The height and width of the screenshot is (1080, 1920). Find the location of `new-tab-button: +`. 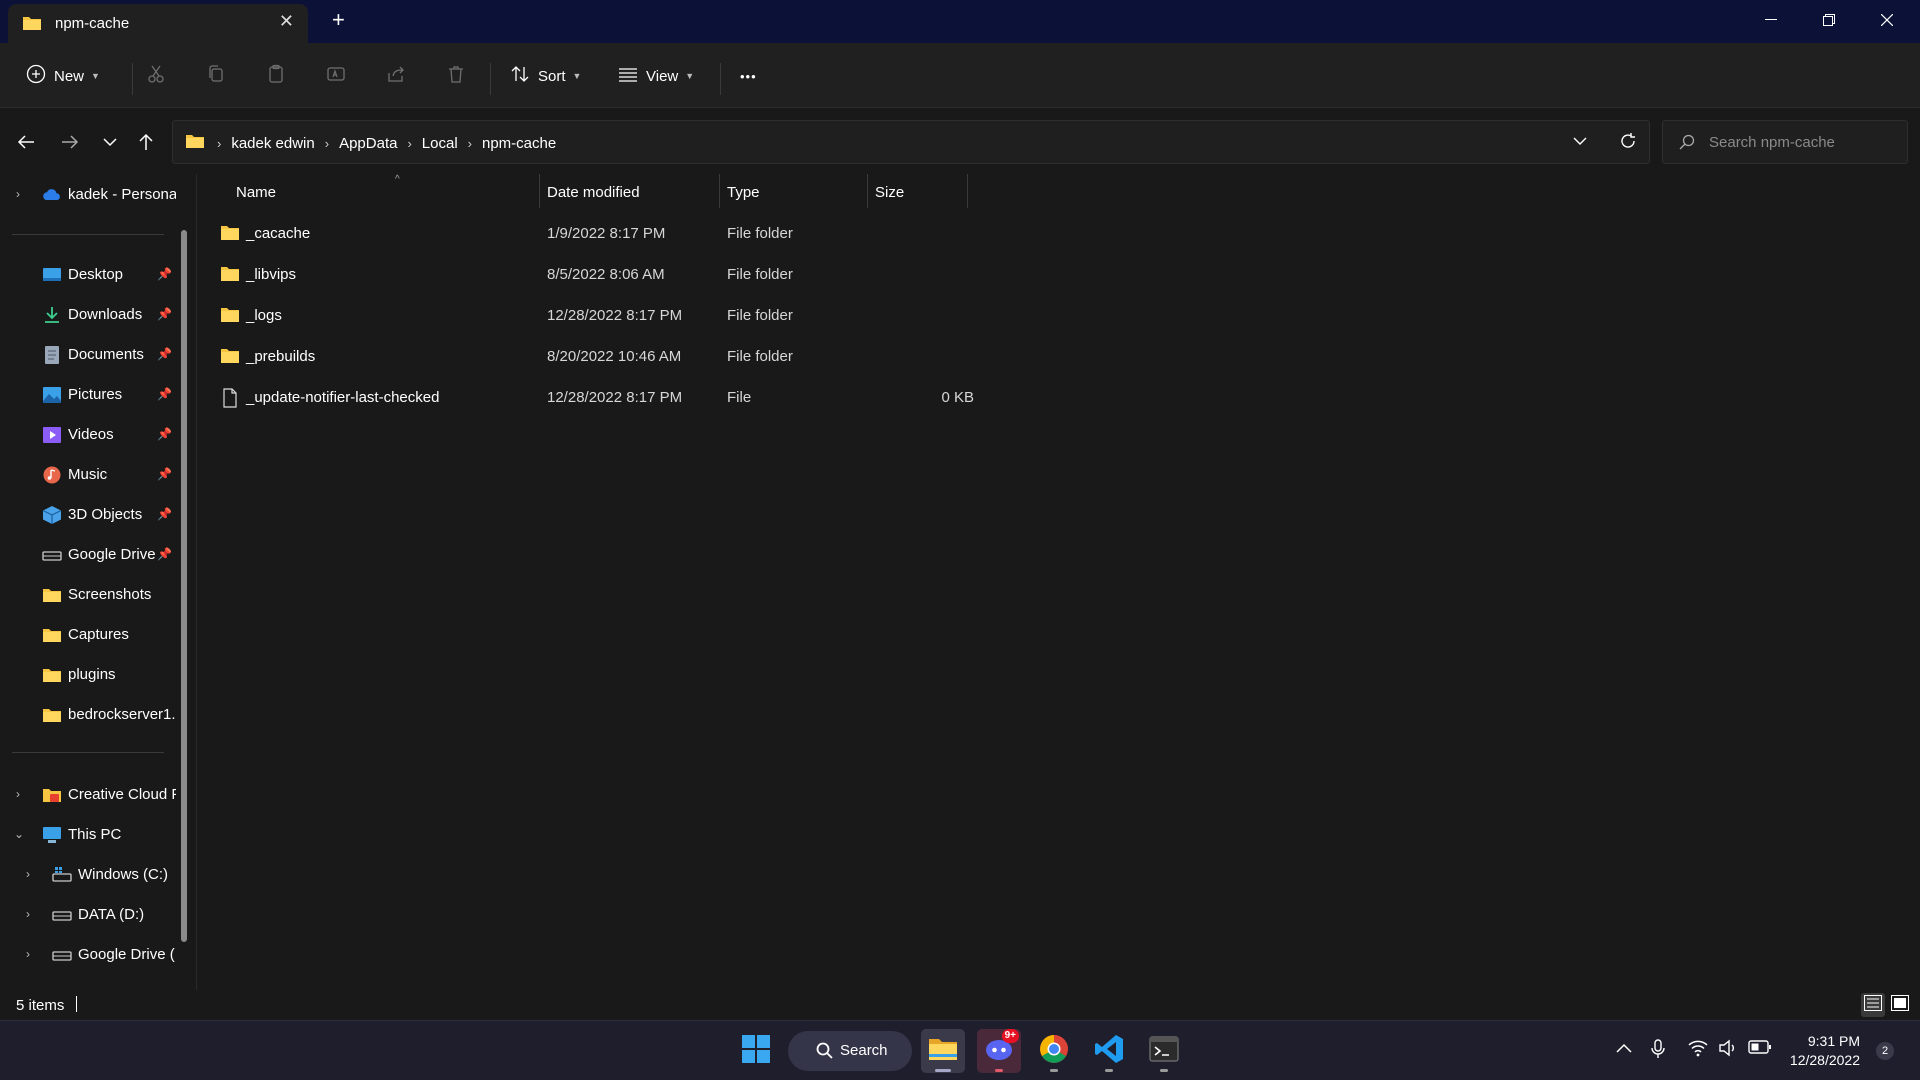

new-tab-button: + is located at coordinates (338, 20).